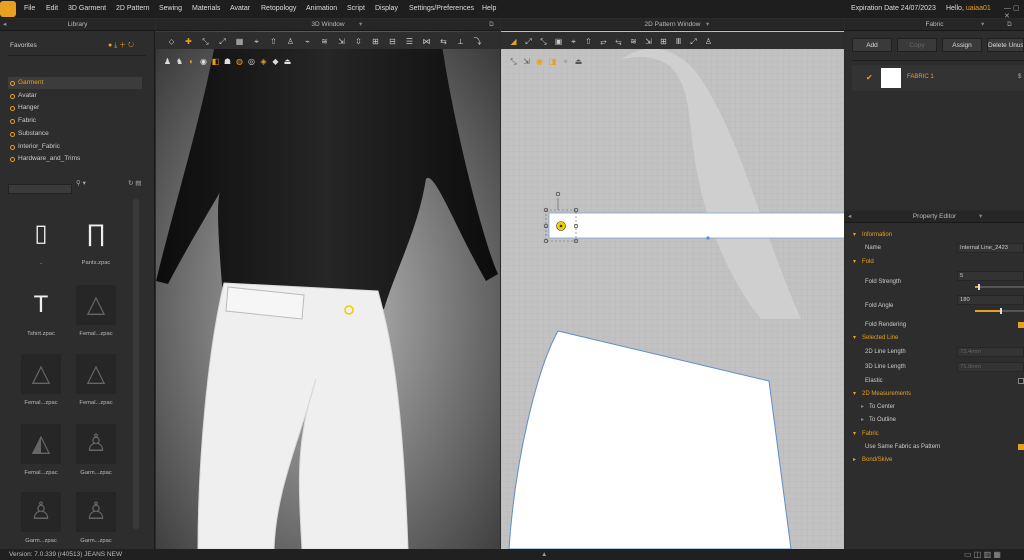 This screenshot has width=1024, height=560. Describe the element at coordinates (179, 61) in the screenshot. I see `display-3d-icon: ♞` at that location.